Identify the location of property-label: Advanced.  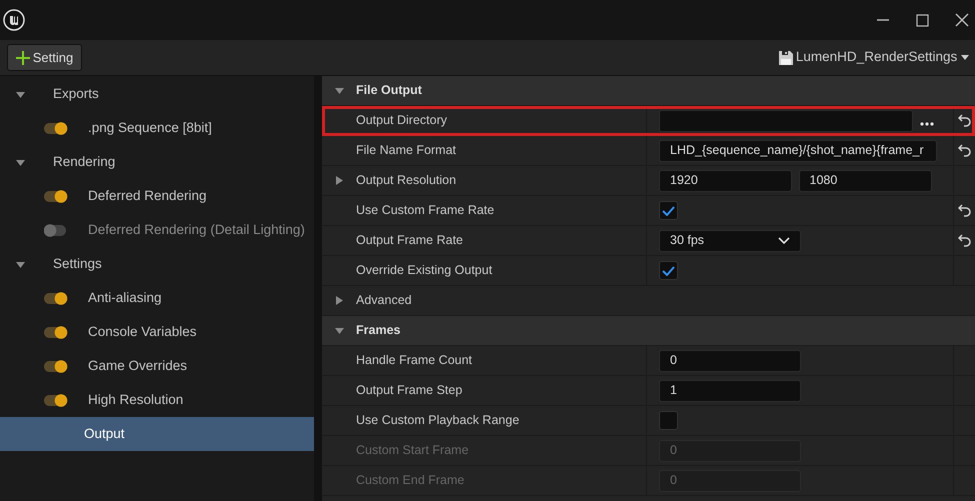
(384, 301).